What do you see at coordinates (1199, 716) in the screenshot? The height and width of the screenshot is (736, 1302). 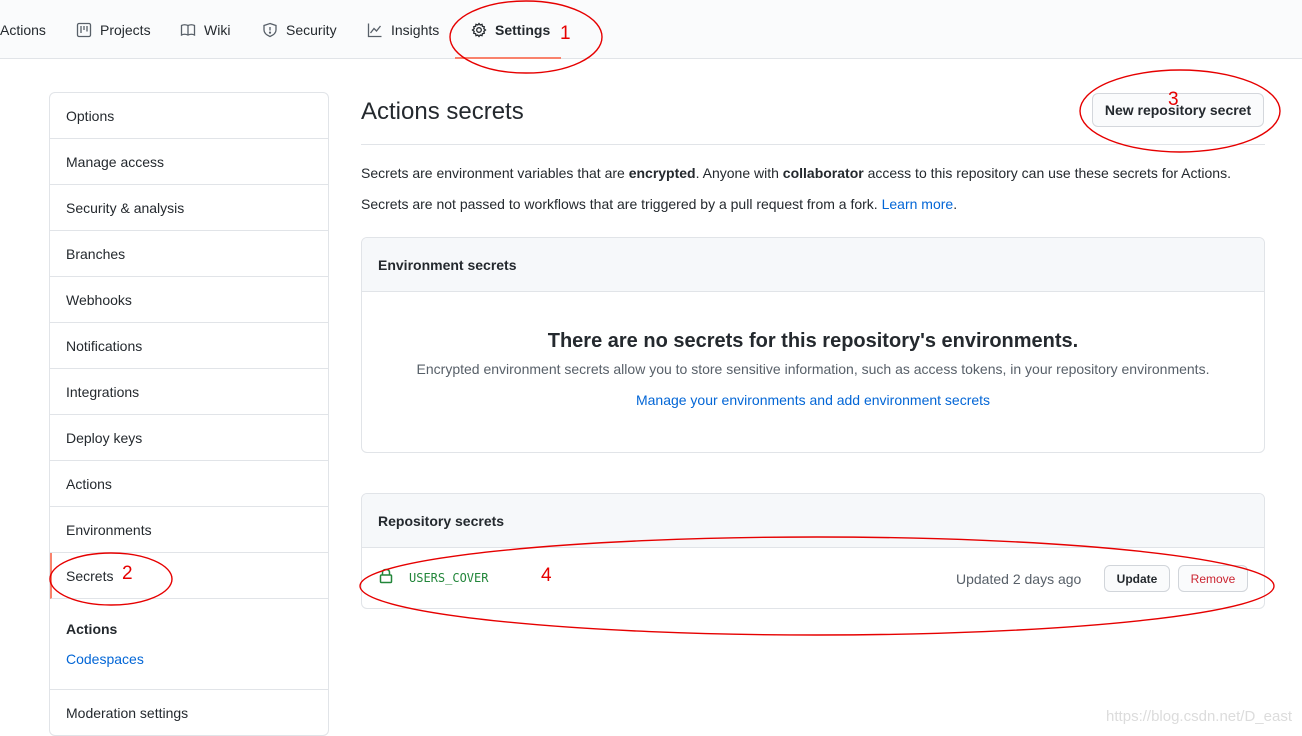 I see `watermark: https://blog.csdn.net/D_east` at bounding box center [1199, 716].